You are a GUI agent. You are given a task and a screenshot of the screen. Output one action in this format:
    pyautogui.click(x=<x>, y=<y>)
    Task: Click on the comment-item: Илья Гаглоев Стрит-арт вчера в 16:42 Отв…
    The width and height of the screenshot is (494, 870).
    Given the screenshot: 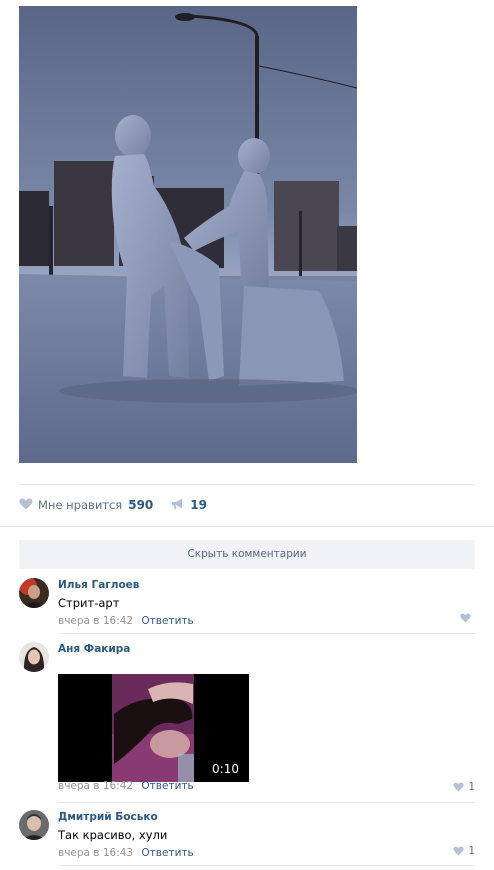 What is the action you would take?
    pyautogui.click(x=247, y=603)
    